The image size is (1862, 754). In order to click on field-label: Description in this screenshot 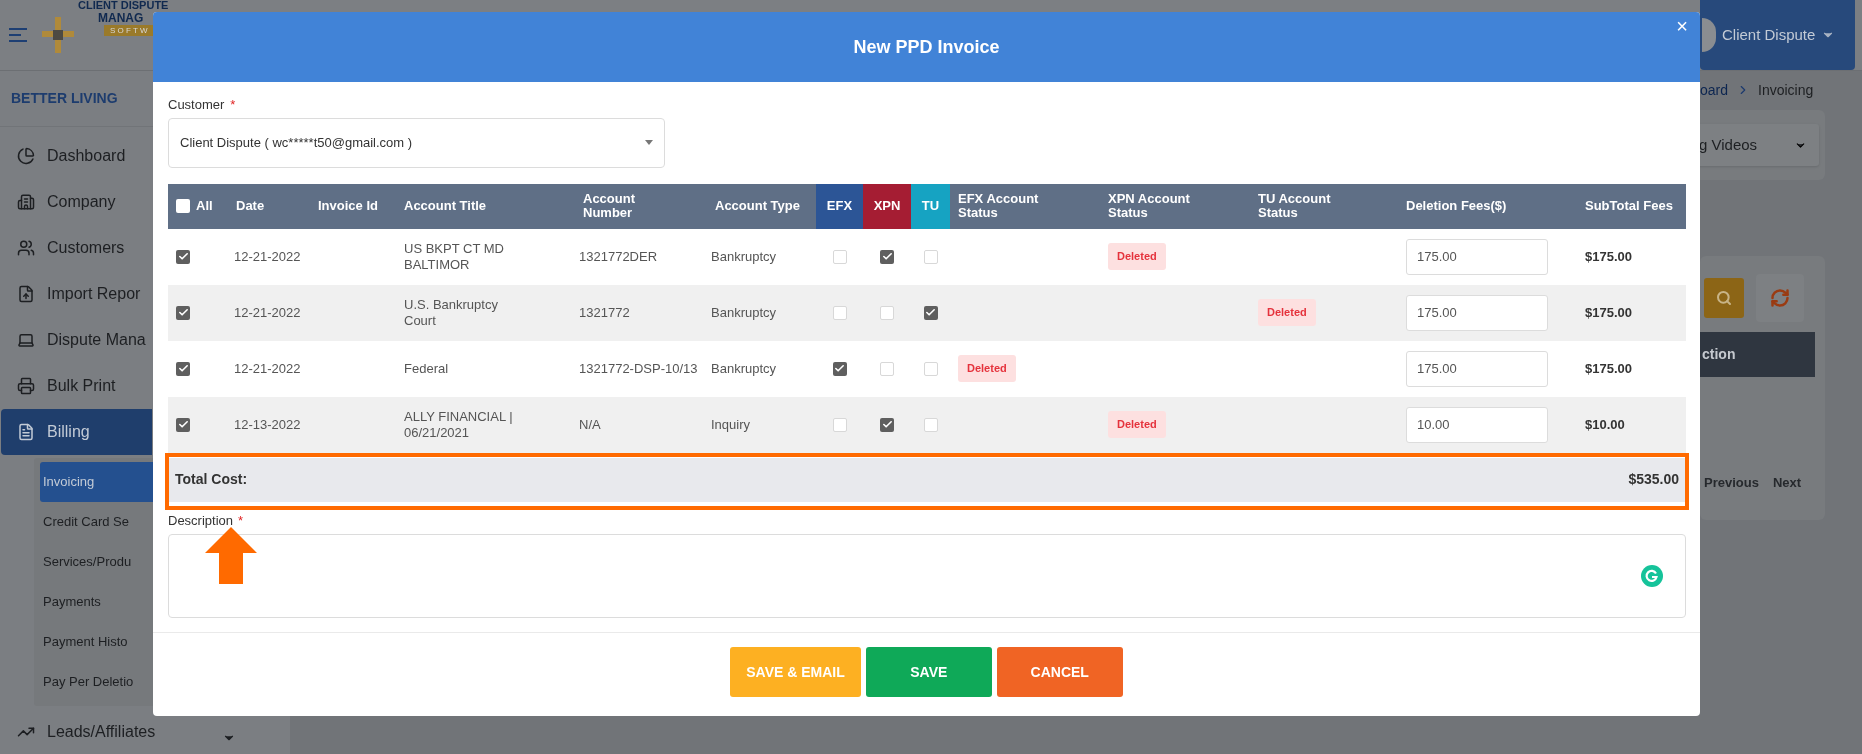, I will do `click(201, 520)`.